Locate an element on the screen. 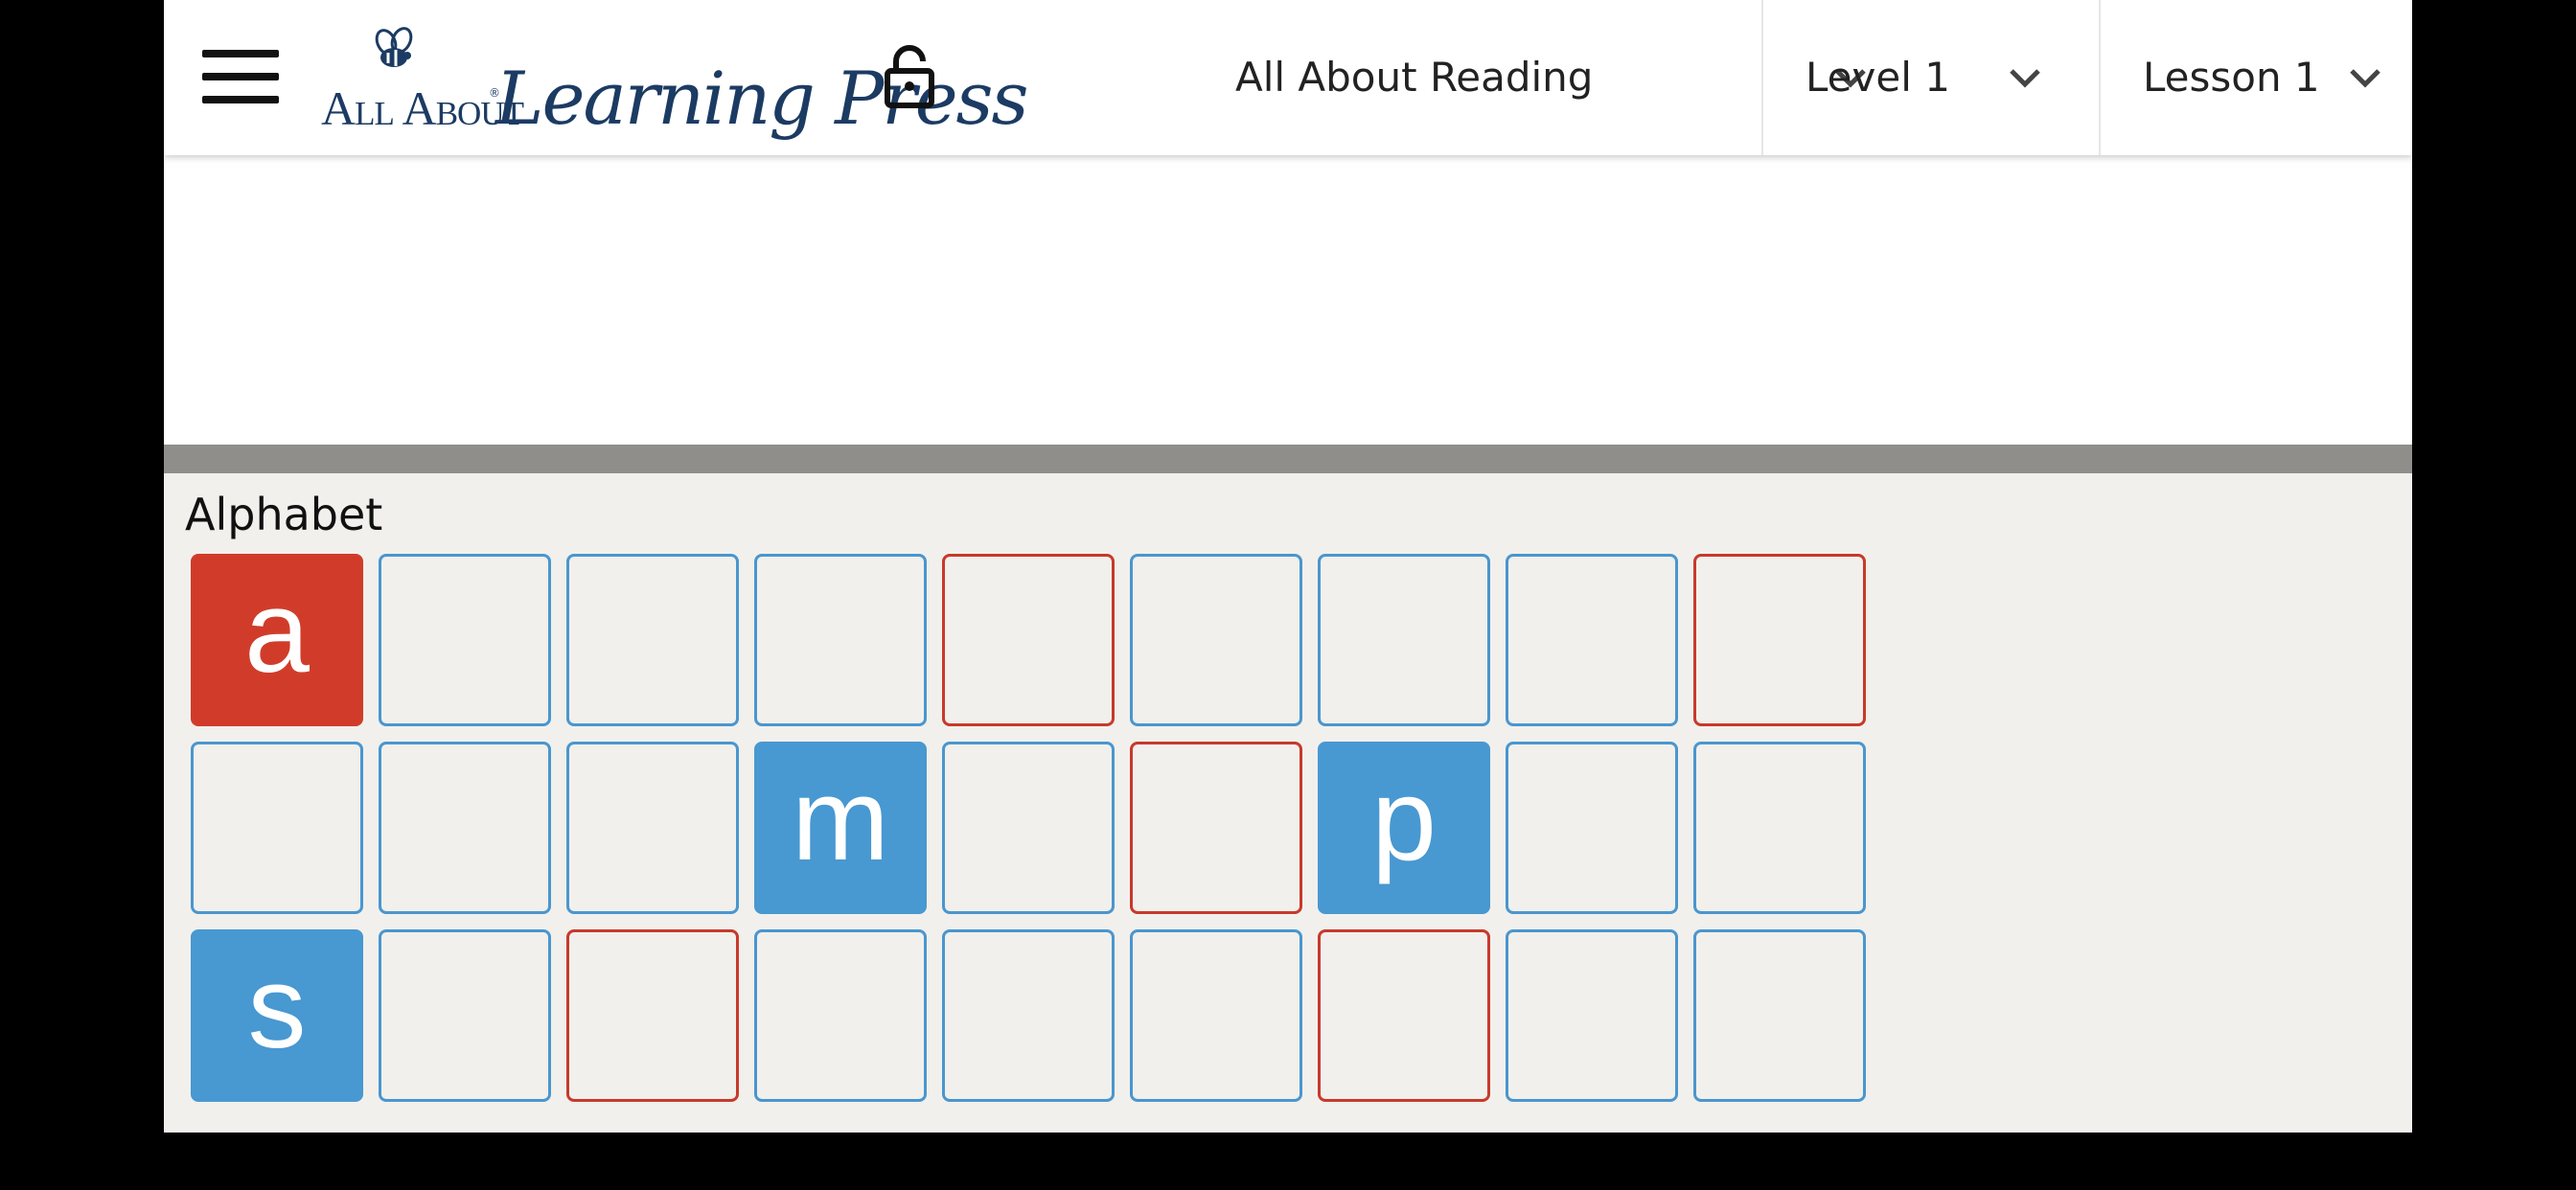 This screenshot has width=2576, height=1190. letter-tile-label: a is located at coordinates (277, 632).